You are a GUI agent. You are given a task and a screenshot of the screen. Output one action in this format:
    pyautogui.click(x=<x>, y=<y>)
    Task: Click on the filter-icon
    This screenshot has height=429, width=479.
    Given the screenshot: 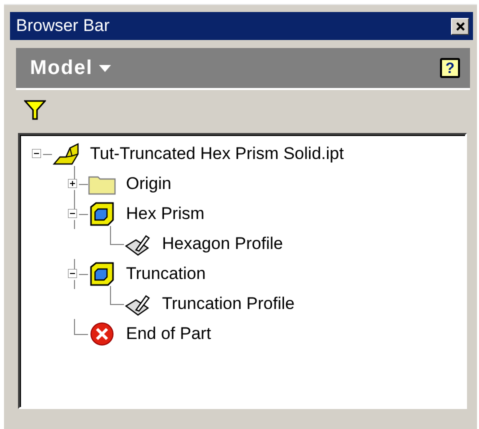 What is the action you would take?
    pyautogui.click(x=35, y=110)
    